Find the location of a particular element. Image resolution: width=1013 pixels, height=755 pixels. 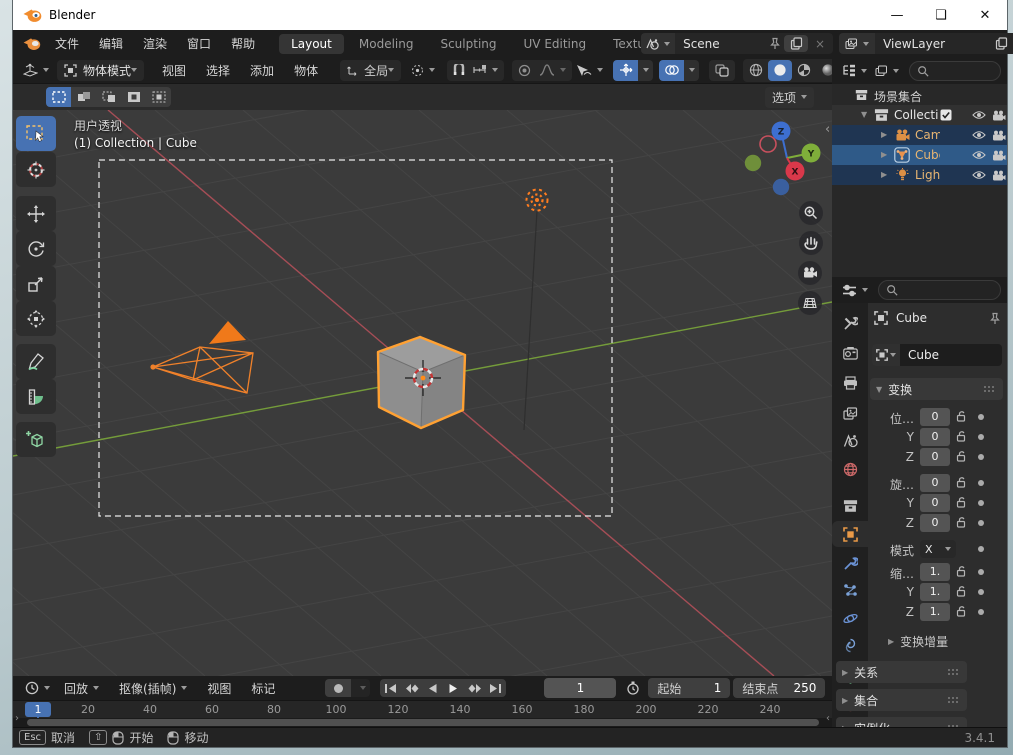

camera-object is located at coordinates (202, 357).